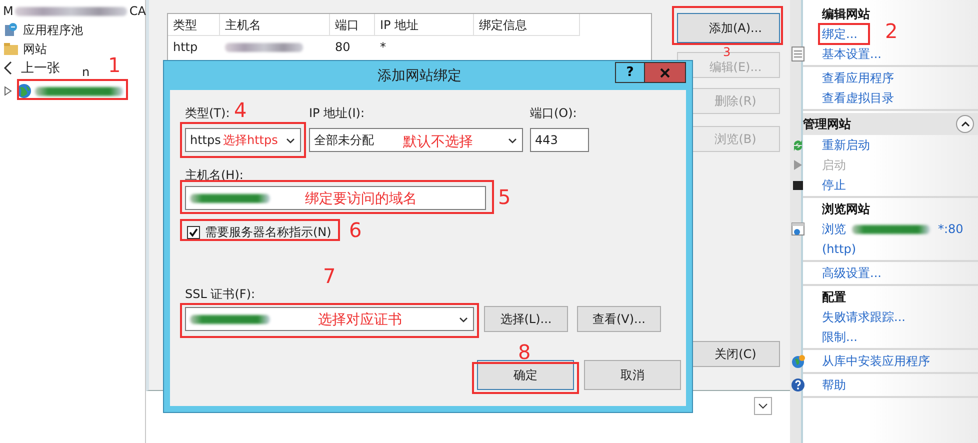  I want to click on annotation-note: 选择对应证书, so click(360, 320).